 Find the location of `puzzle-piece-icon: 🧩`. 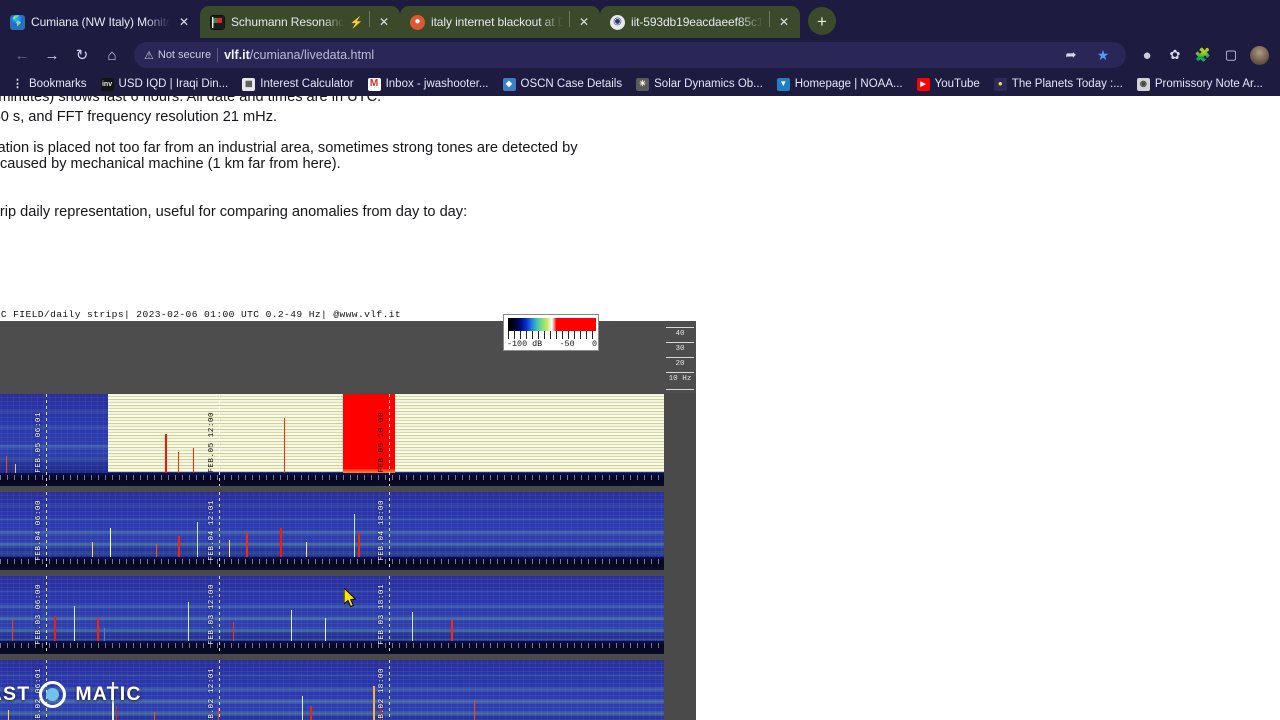

puzzle-piece-icon: 🧩 is located at coordinates (1203, 55).